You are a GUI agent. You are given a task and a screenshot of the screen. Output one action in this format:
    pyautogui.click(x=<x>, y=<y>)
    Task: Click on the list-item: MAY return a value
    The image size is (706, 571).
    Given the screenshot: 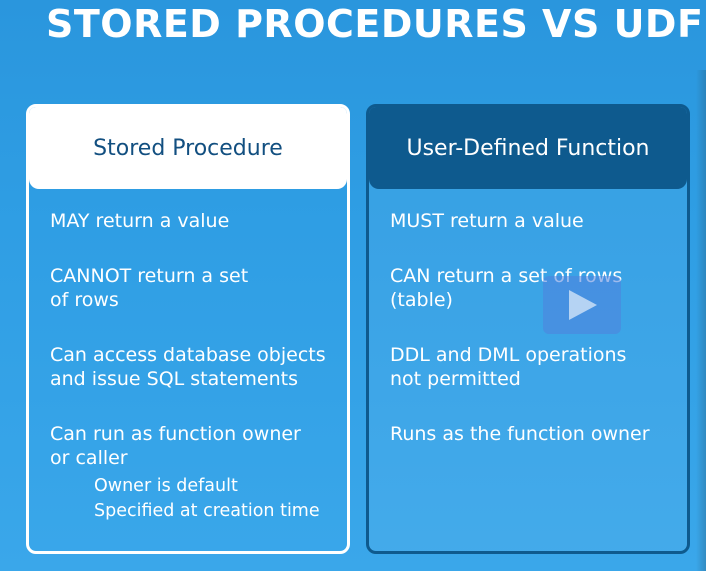 What is the action you would take?
    pyautogui.click(x=198, y=221)
    